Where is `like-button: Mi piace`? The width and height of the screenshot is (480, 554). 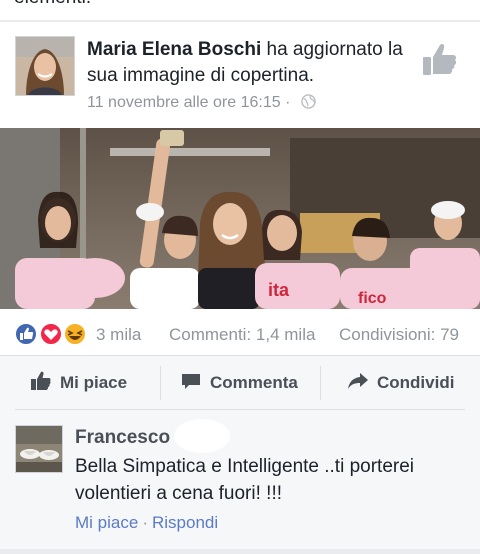 like-button: Mi piace is located at coordinates (78, 383).